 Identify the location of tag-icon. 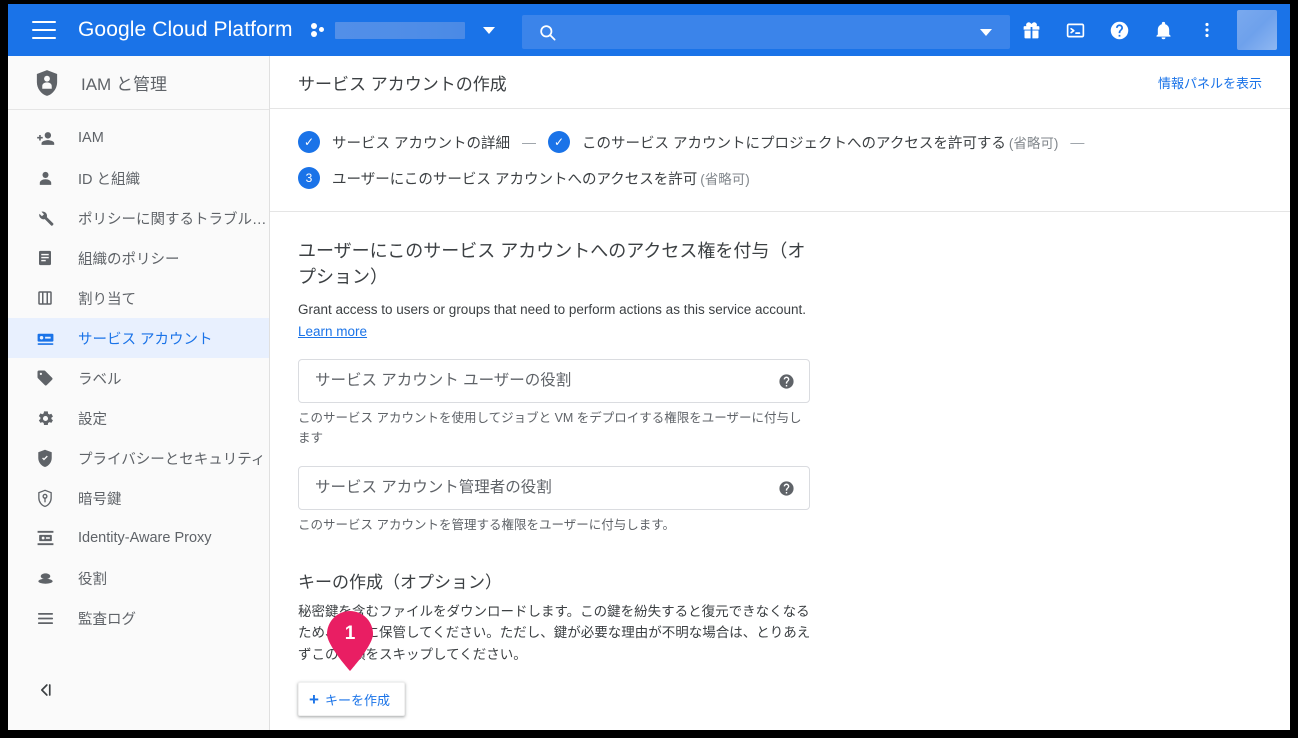
(45, 378).